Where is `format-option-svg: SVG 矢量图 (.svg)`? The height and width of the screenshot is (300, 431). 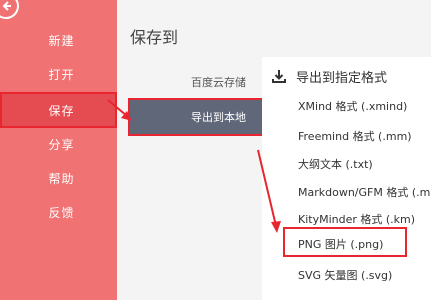
format-option-svg: SVG 矢量图 (.svg) is located at coordinates (345, 275).